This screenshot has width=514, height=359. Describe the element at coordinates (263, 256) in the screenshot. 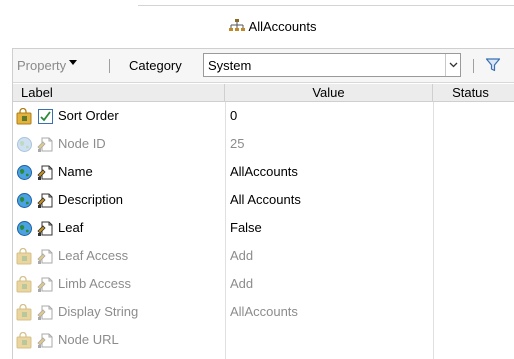

I see `table-row: Leaf Access Add` at that location.